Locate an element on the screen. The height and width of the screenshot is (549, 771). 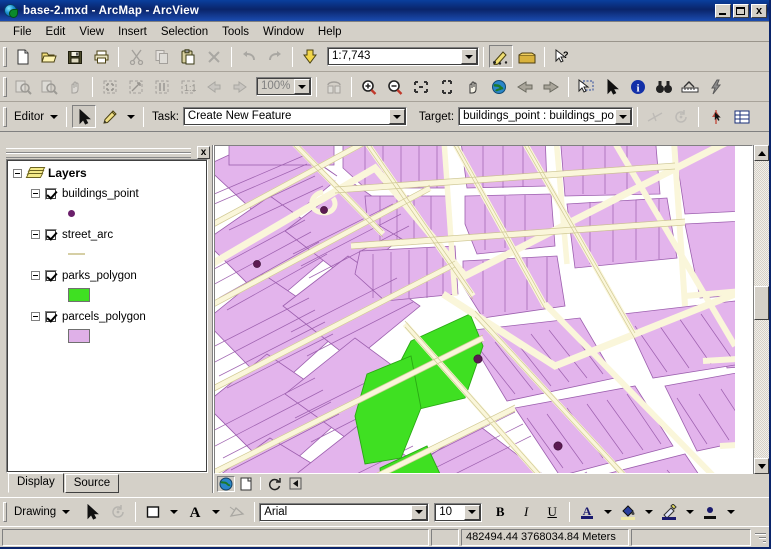
toggle-draft-mode-icon is located at coordinates (334, 86).